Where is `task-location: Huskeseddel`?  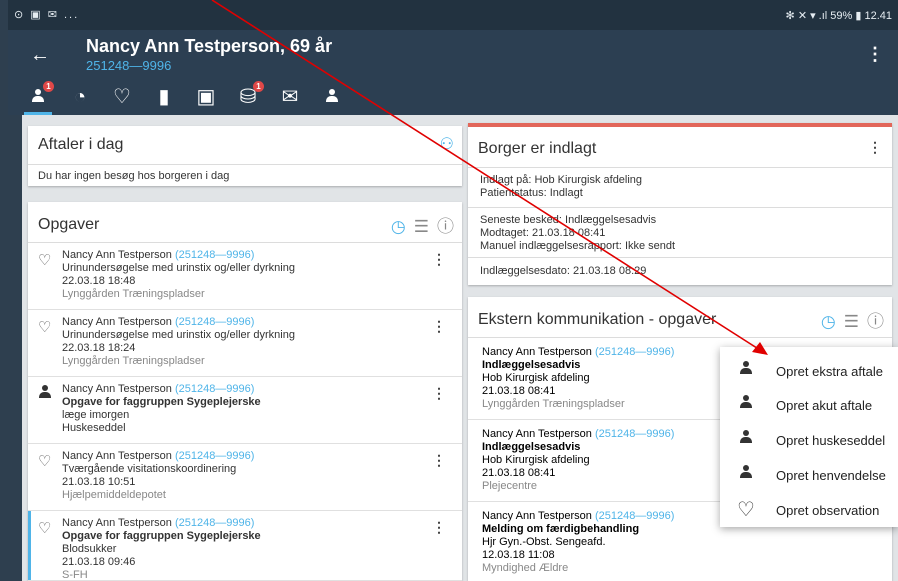 task-location: Huskeseddel is located at coordinates (94, 428).